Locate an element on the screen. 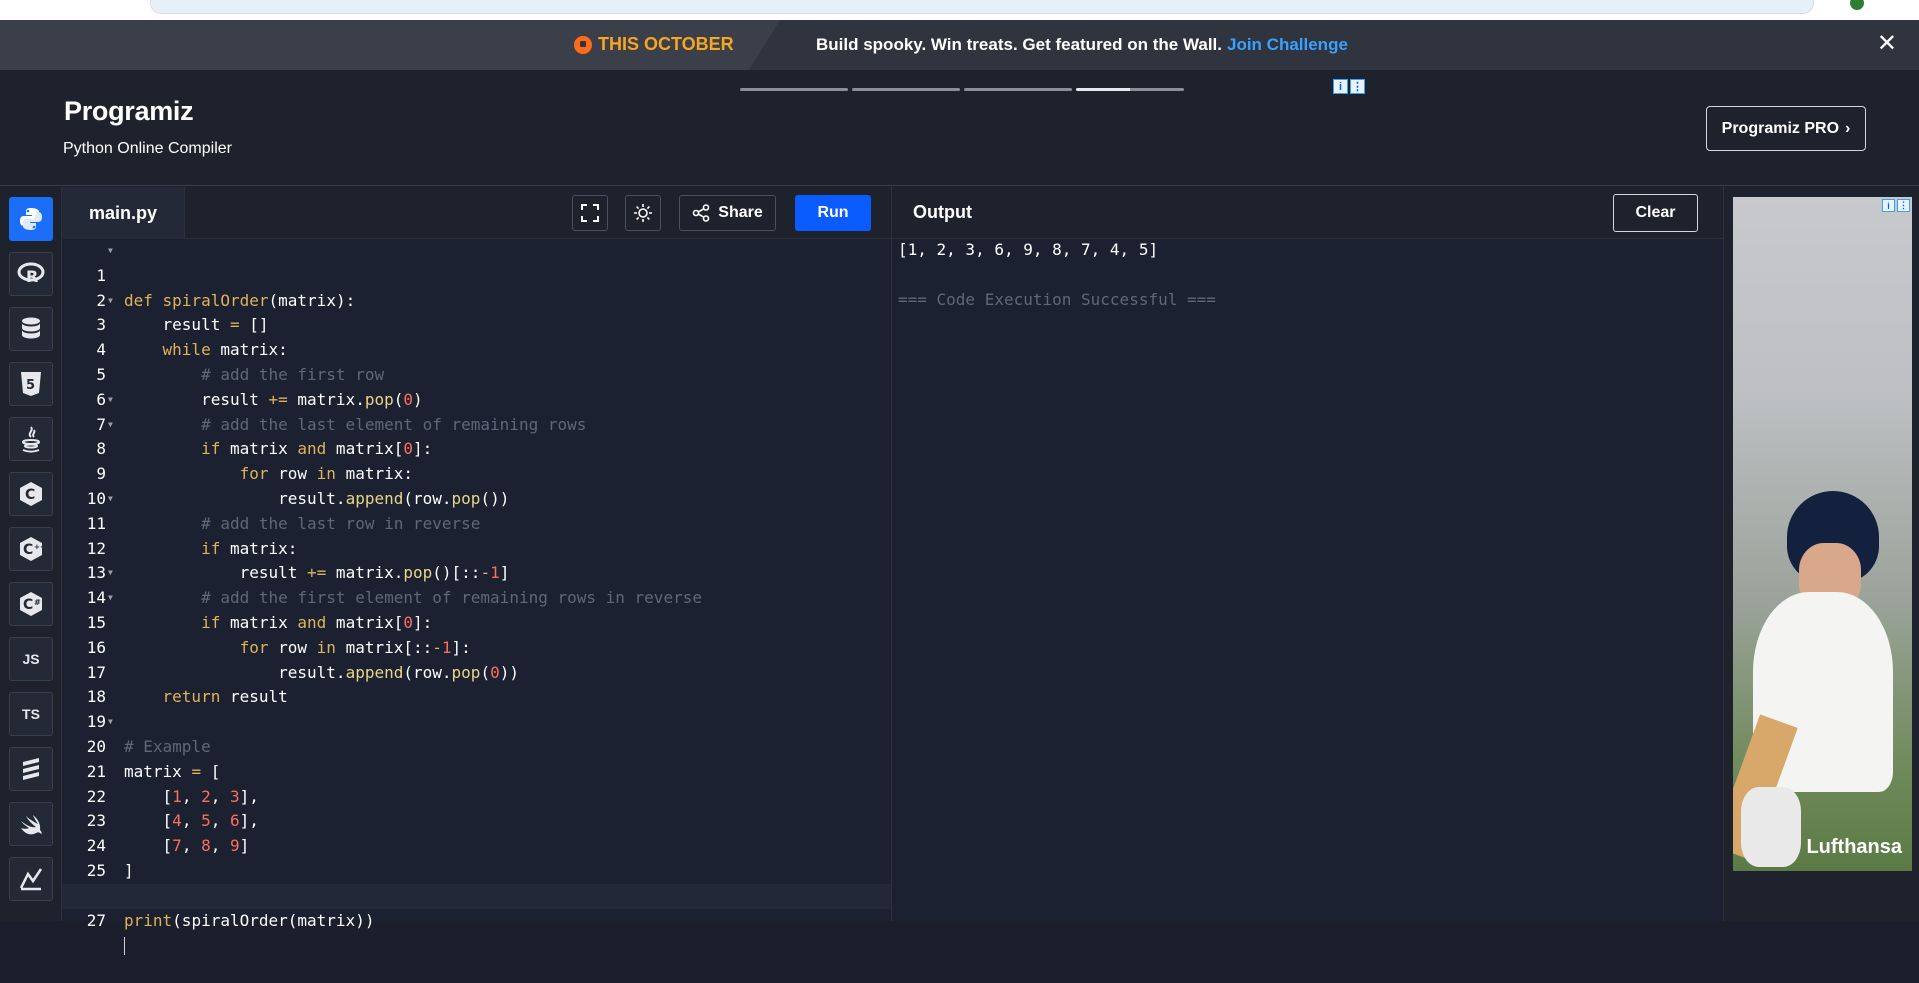  ad-carousel-indicator is located at coordinates (962, 89).